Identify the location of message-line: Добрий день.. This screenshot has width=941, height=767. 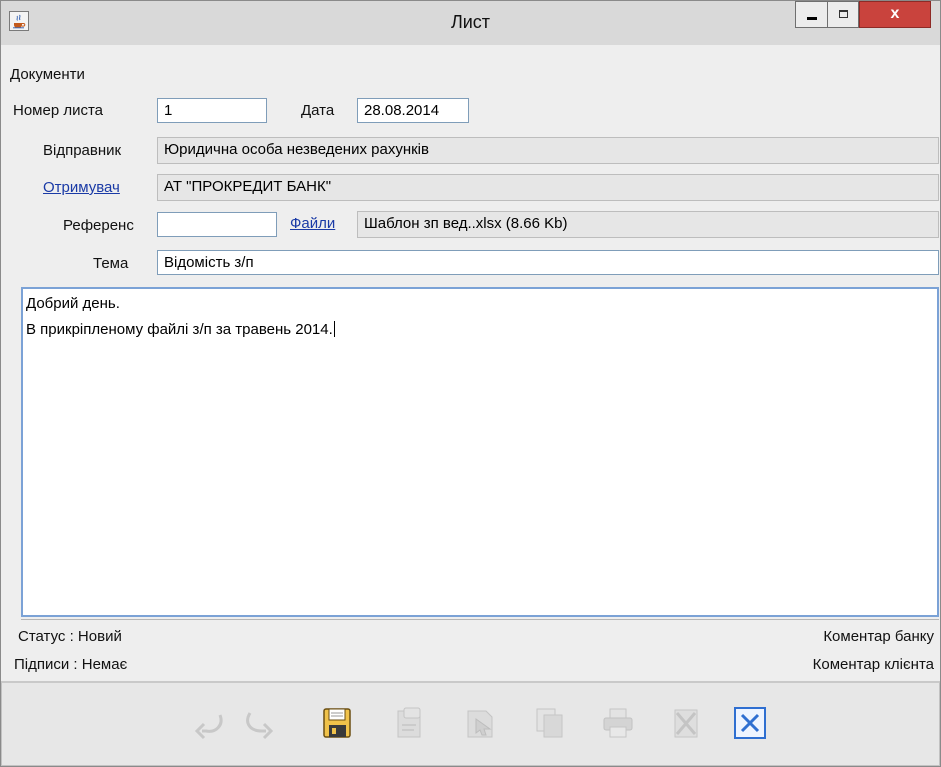
(73, 303).